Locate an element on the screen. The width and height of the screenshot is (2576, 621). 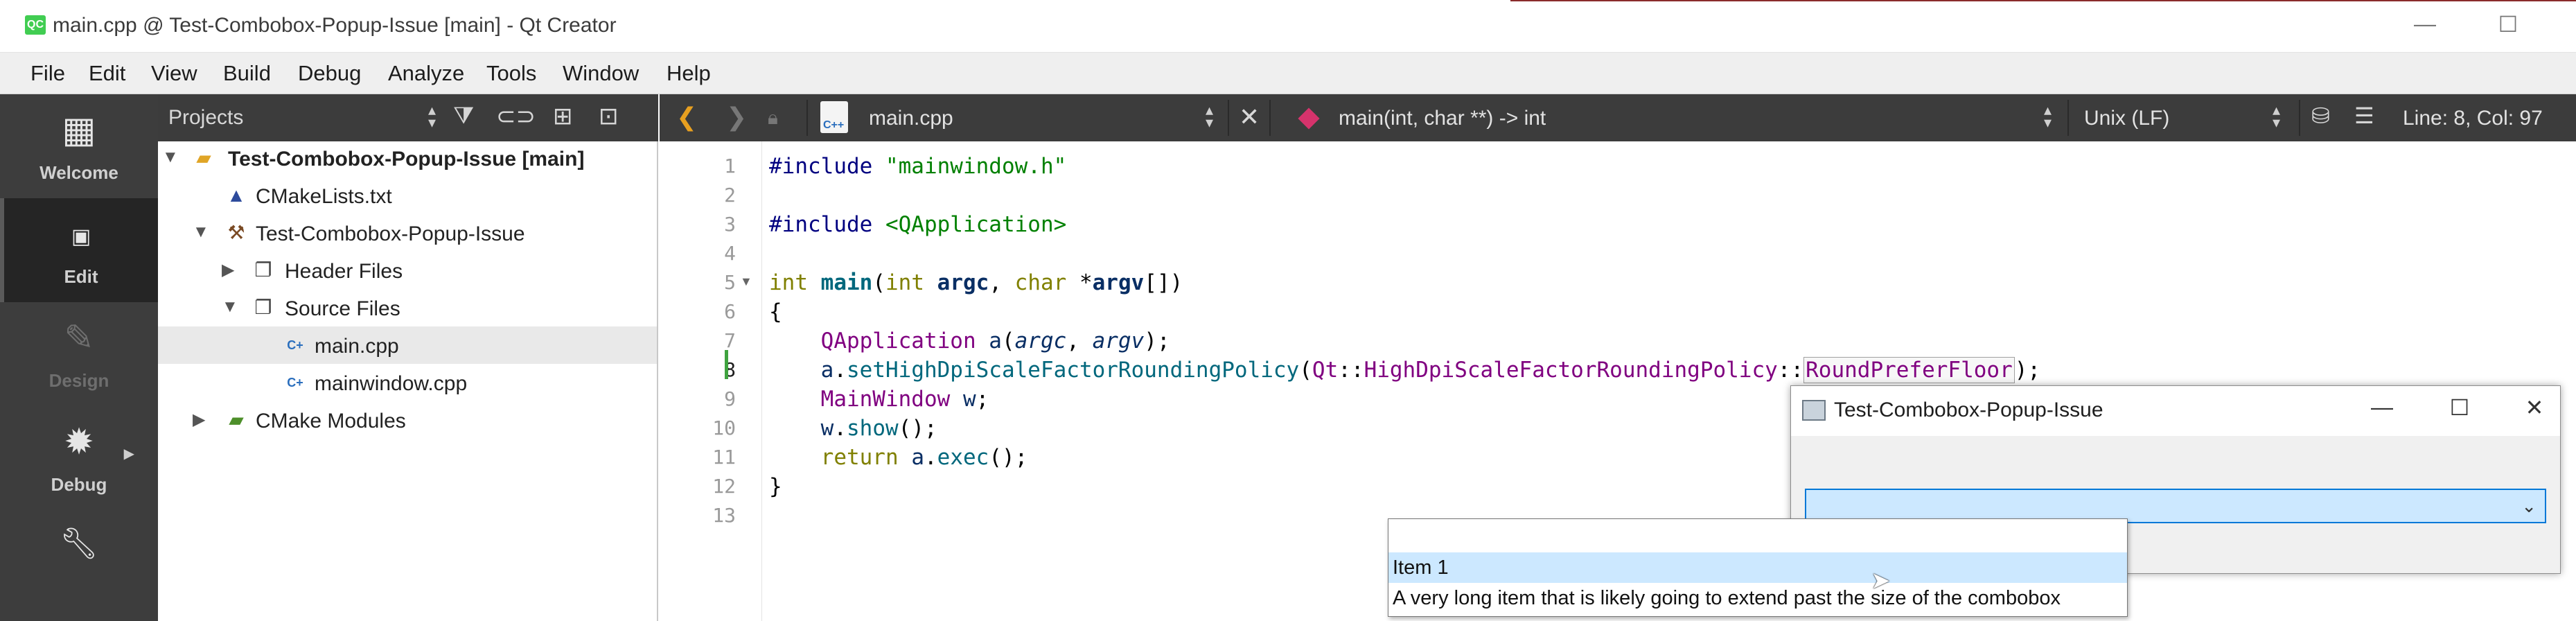
line-number: 13 is located at coordinates (724, 515).